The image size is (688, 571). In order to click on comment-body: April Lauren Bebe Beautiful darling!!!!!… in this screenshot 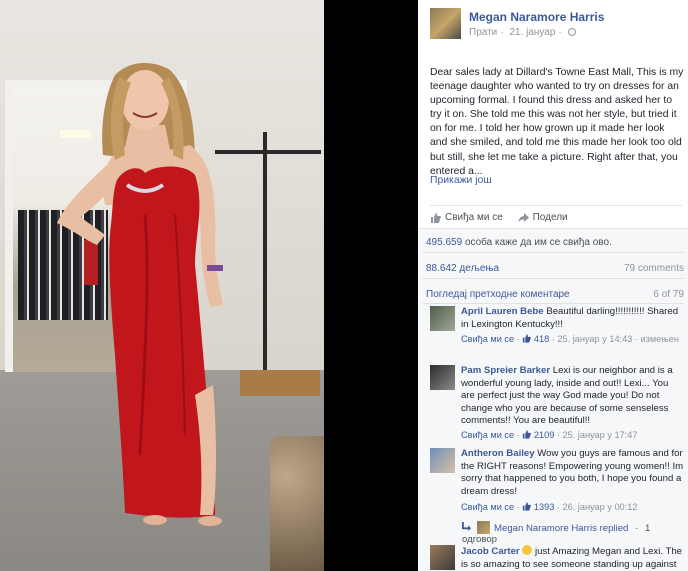, I will do `click(572, 318)`.